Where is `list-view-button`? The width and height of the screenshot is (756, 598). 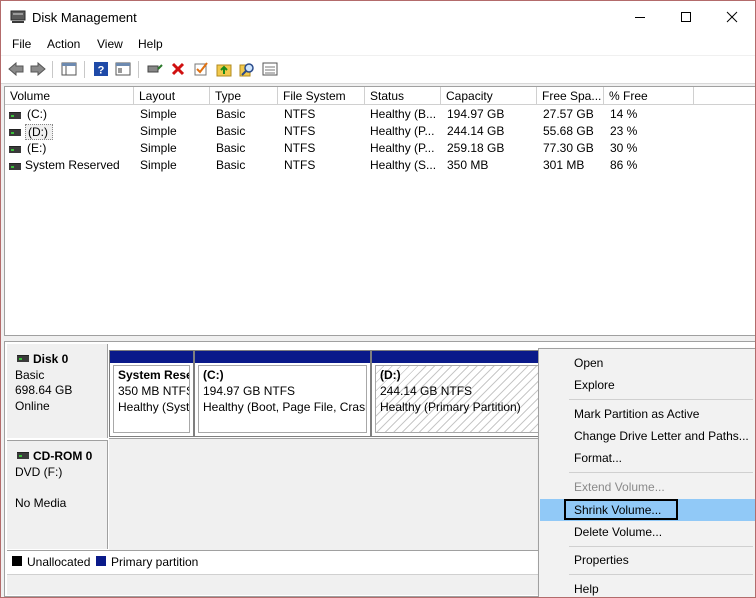 list-view-button is located at coordinates (270, 69).